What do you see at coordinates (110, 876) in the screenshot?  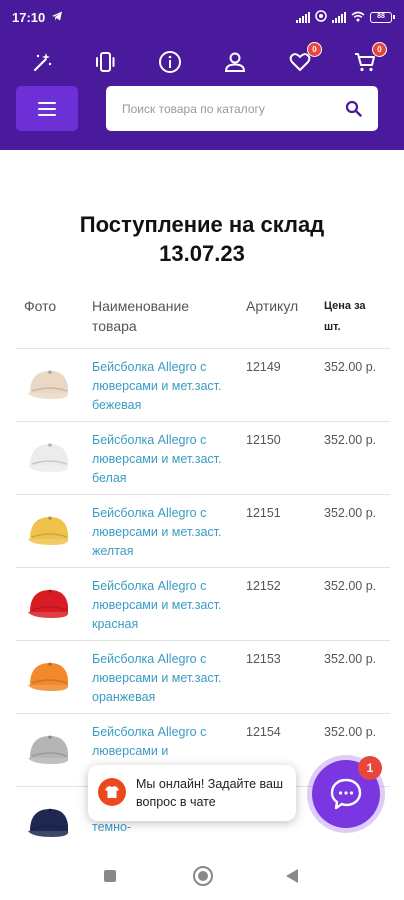 I see `recent-apps-button` at bounding box center [110, 876].